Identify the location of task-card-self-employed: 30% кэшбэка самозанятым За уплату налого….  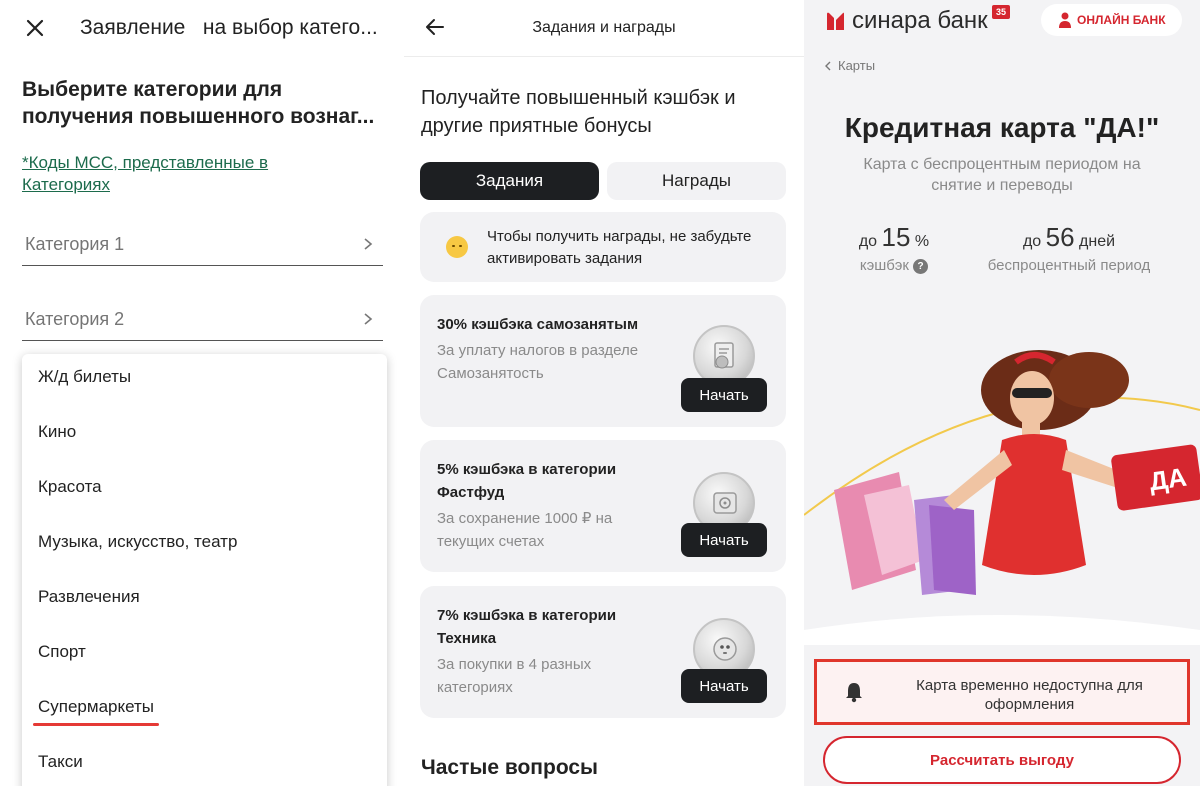
(603, 361).